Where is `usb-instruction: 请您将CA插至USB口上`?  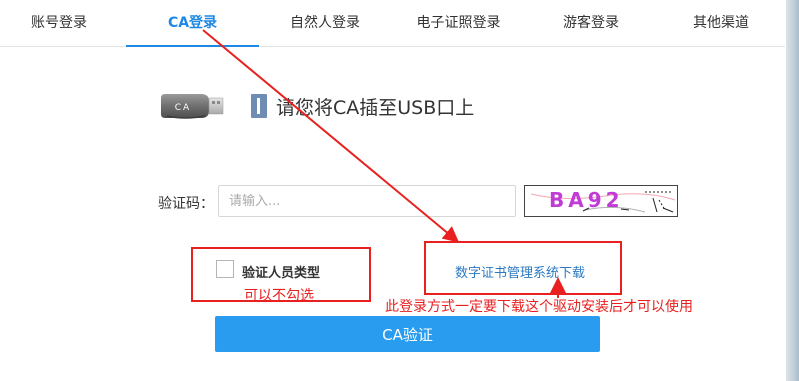
usb-instruction: 请您将CA插至USB口上 is located at coordinates (375, 108).